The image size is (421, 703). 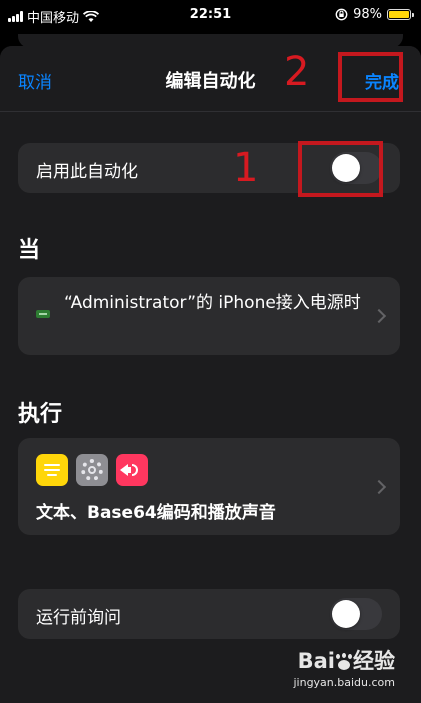 What do you see at coordinates (92, 470) in the screenshot?
I see `gear-icon` at bounding box center [92, 470].